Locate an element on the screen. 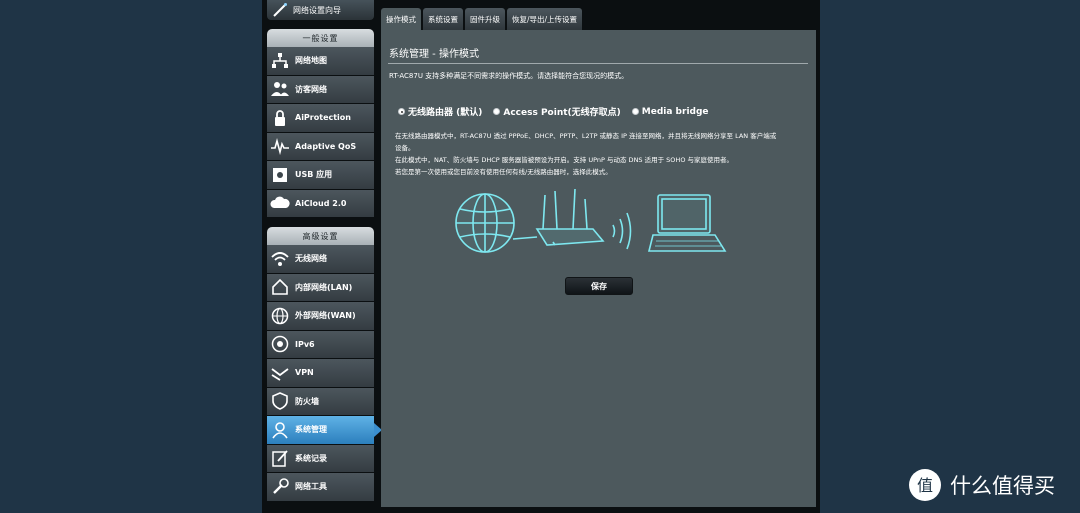 Image resolution: width=1080 pixels, height=513 pixels. sidebar-item-aiprotection: AiProtection is located at coordinates (320, 118).